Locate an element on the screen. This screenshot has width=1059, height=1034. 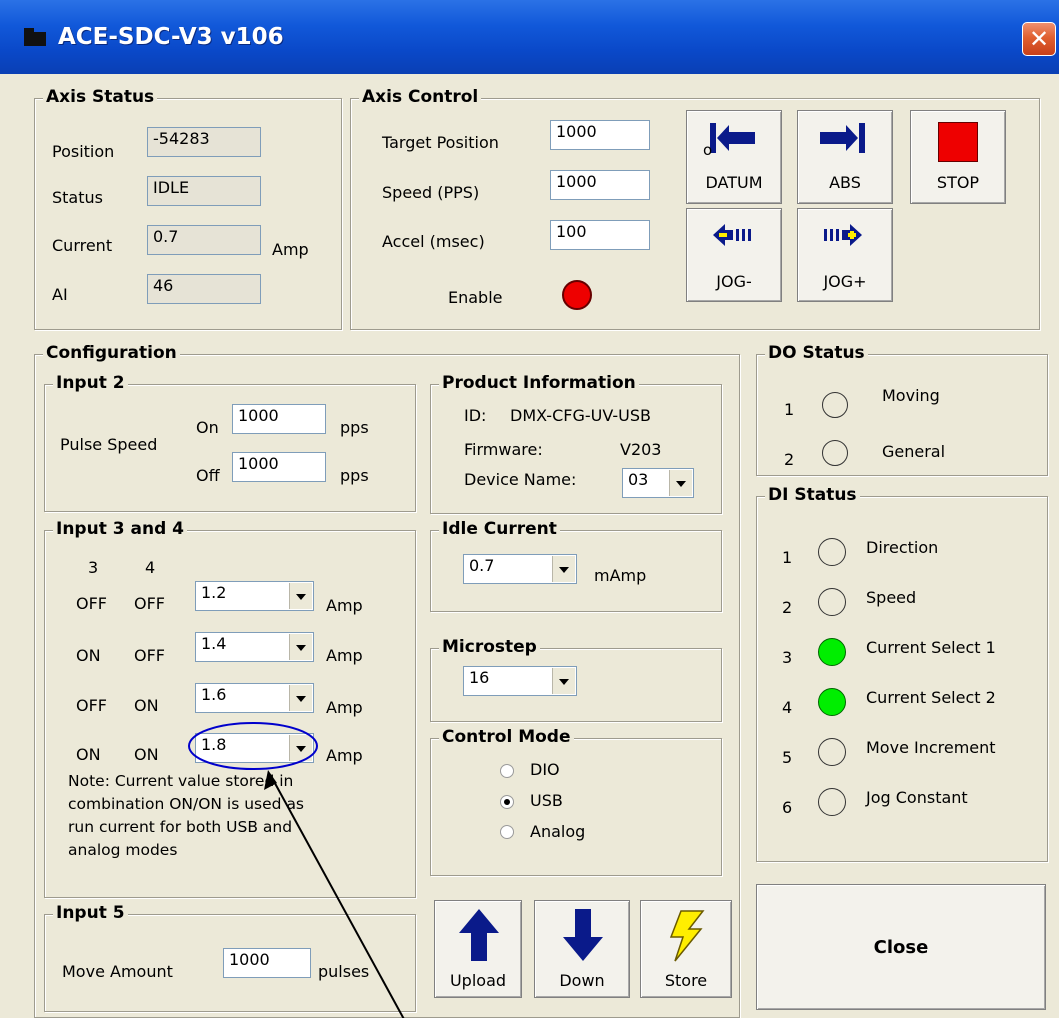
firmware-label: Firmware: is located at coordinates (503, 449).